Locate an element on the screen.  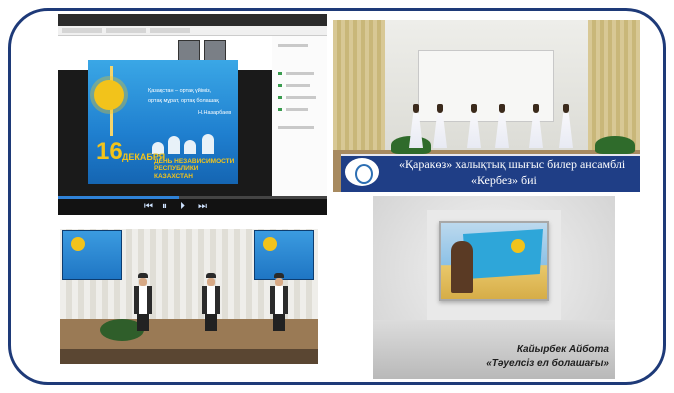
participants-panel is located at coordinates (299, 116).